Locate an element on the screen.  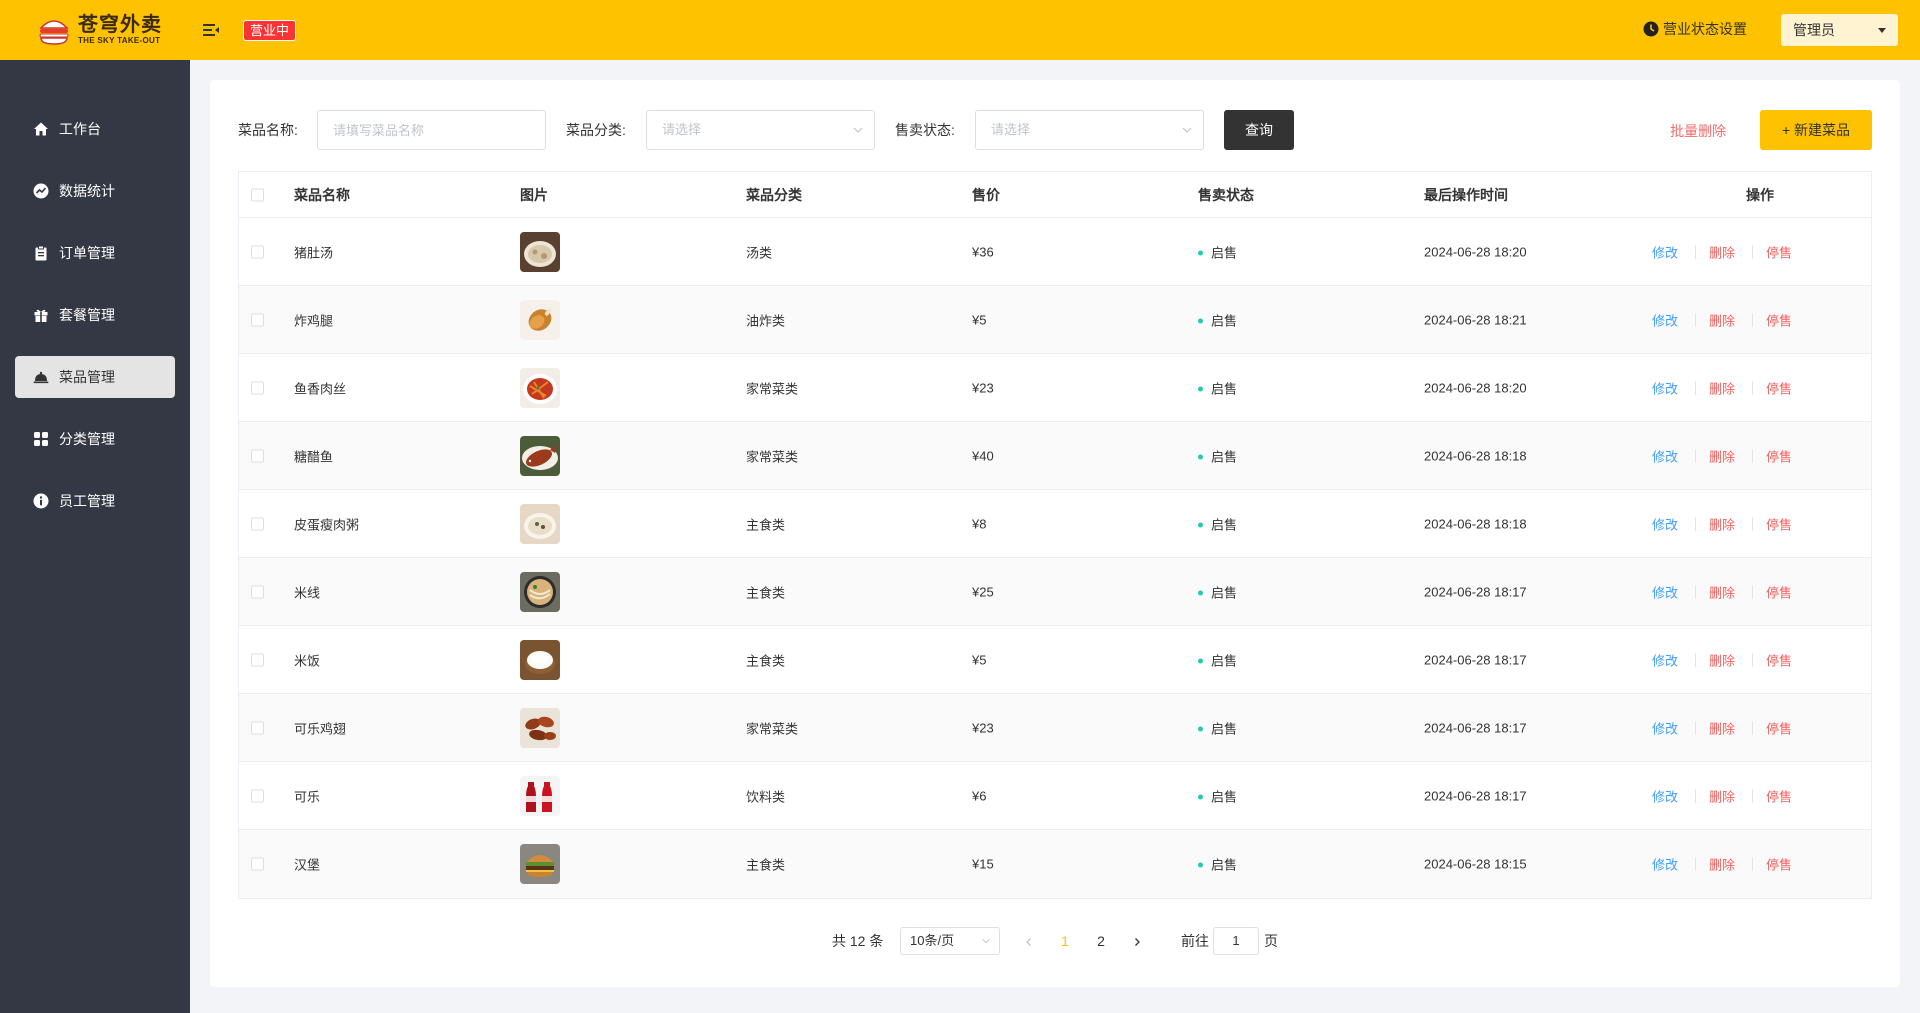
page-button-1: 1 is located at coordinates (1065, 941).